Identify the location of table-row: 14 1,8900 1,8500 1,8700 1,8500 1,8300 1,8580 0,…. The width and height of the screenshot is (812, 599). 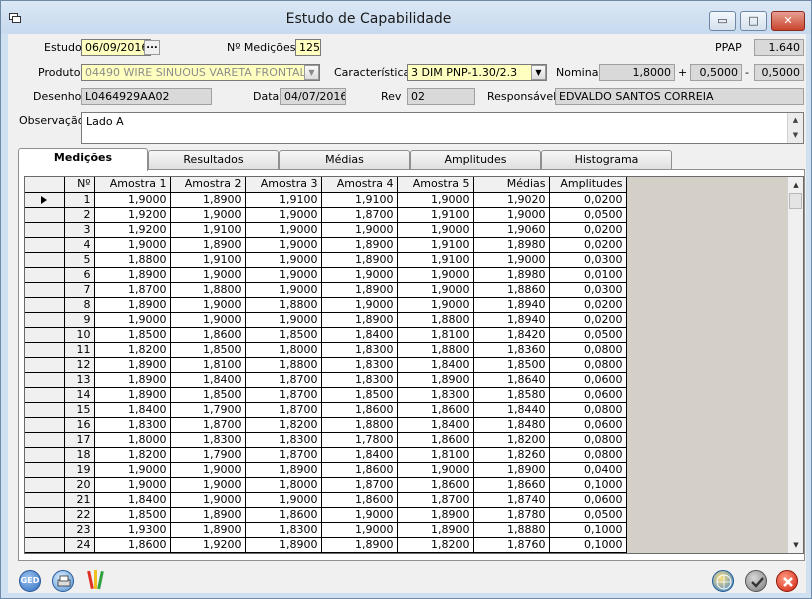
(326, 395).